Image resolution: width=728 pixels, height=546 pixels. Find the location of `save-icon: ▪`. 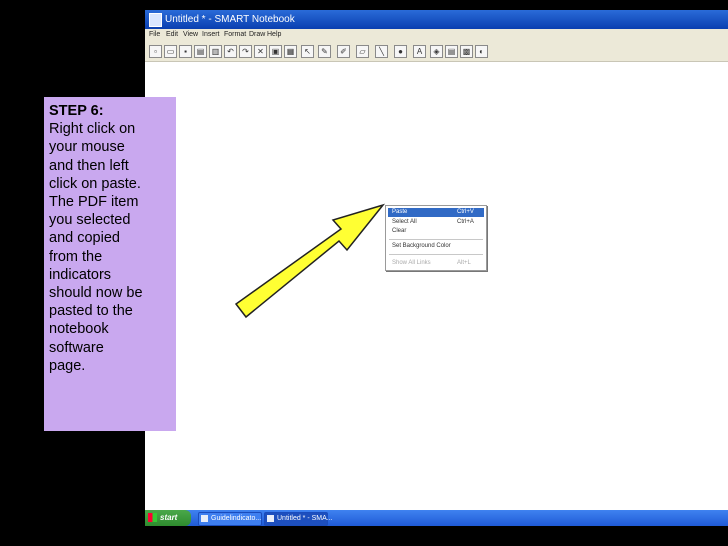

save-icon: ▪ is located at coordinates (185, 51).